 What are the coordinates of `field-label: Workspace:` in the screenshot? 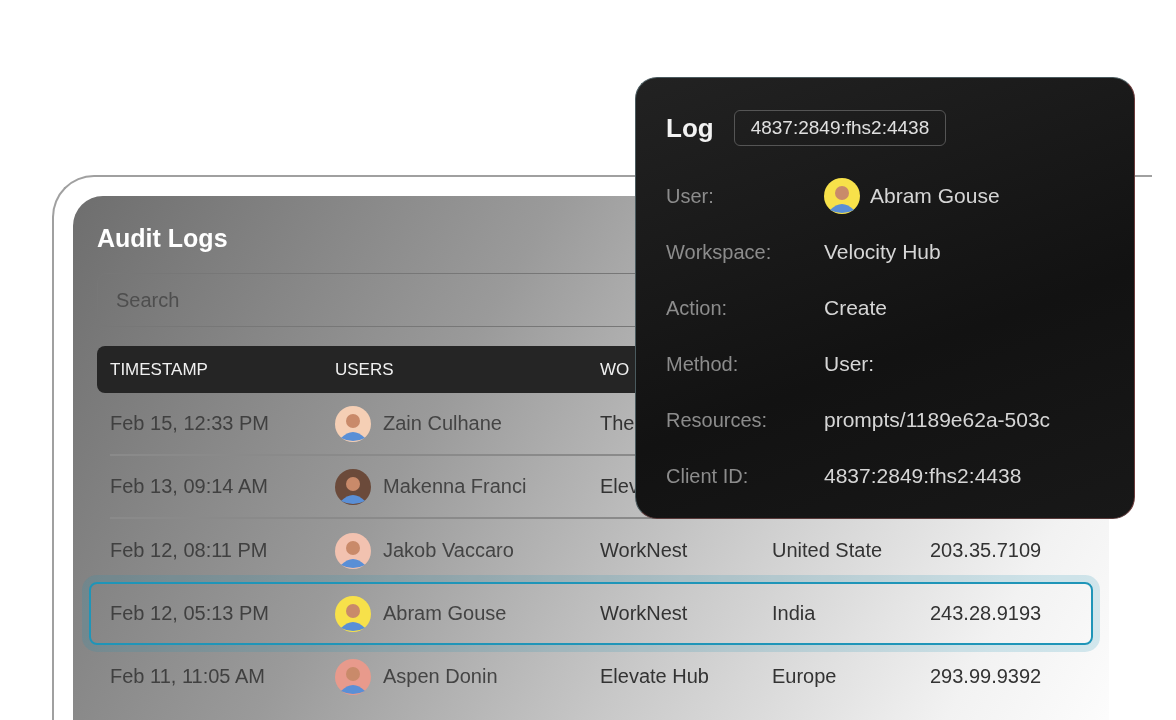 It's located at (719, 252).